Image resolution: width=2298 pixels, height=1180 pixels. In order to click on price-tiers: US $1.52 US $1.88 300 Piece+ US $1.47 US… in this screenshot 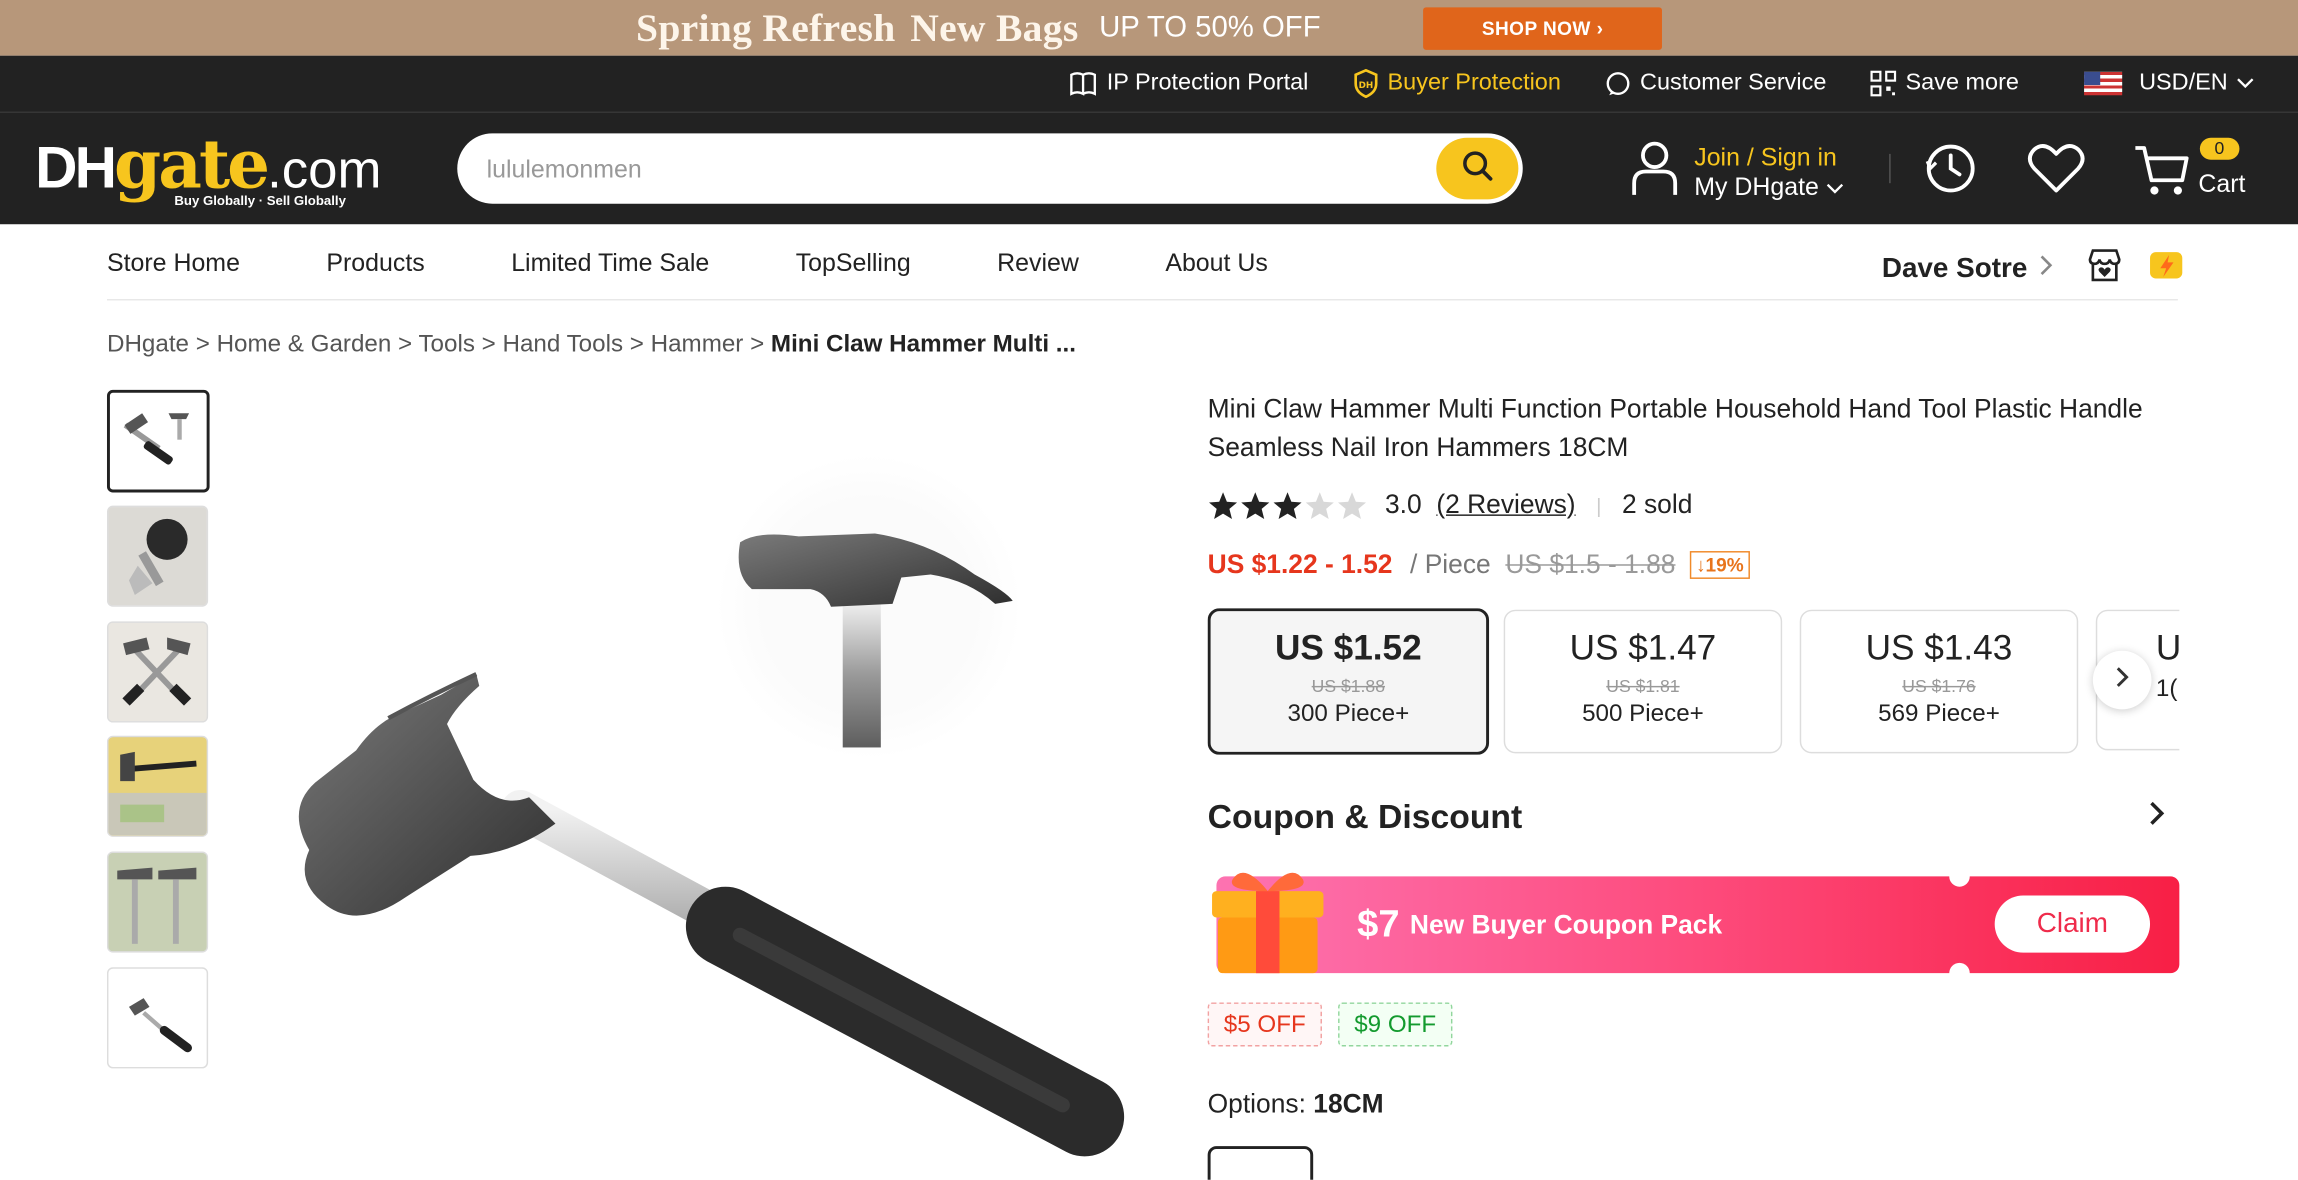, I will do `click(1693, 681)`.